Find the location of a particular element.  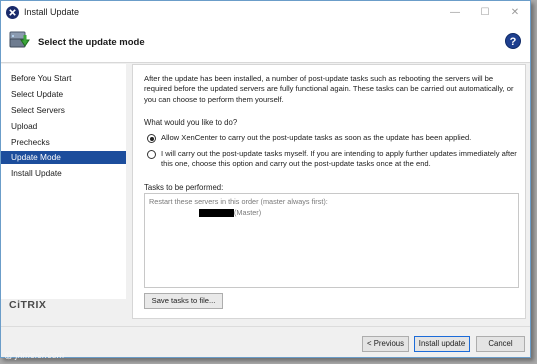

install-update-icon is located at coordinates (19, 41).